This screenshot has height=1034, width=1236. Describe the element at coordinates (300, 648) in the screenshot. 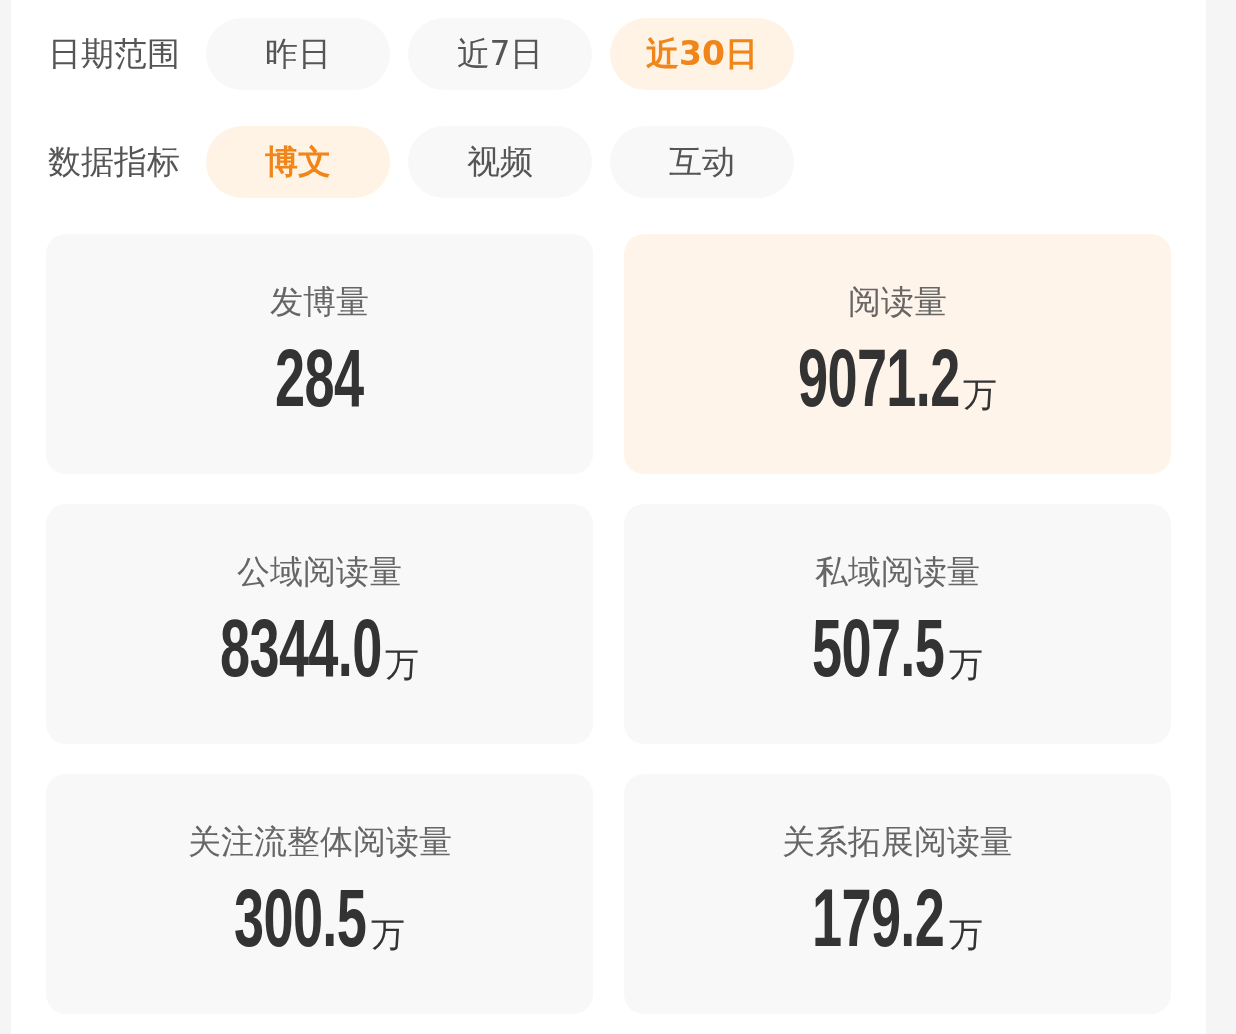

I see `metric-value: 8344.0` at that location.